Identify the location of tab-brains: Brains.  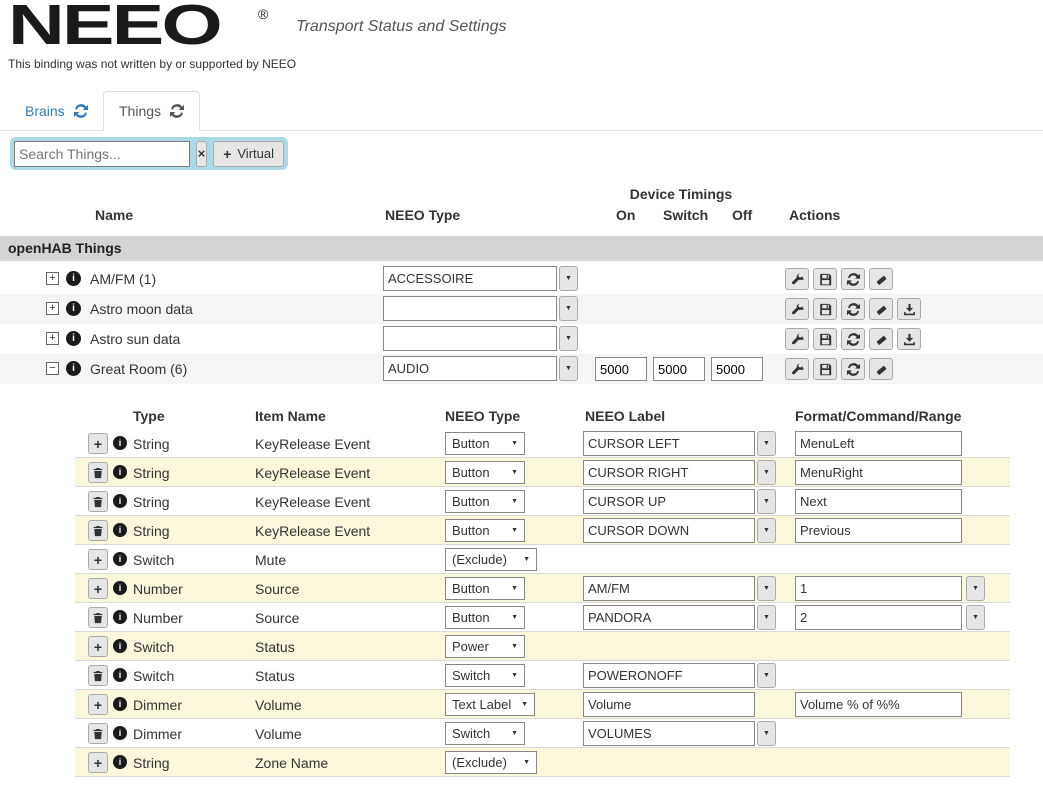
(56, 111).